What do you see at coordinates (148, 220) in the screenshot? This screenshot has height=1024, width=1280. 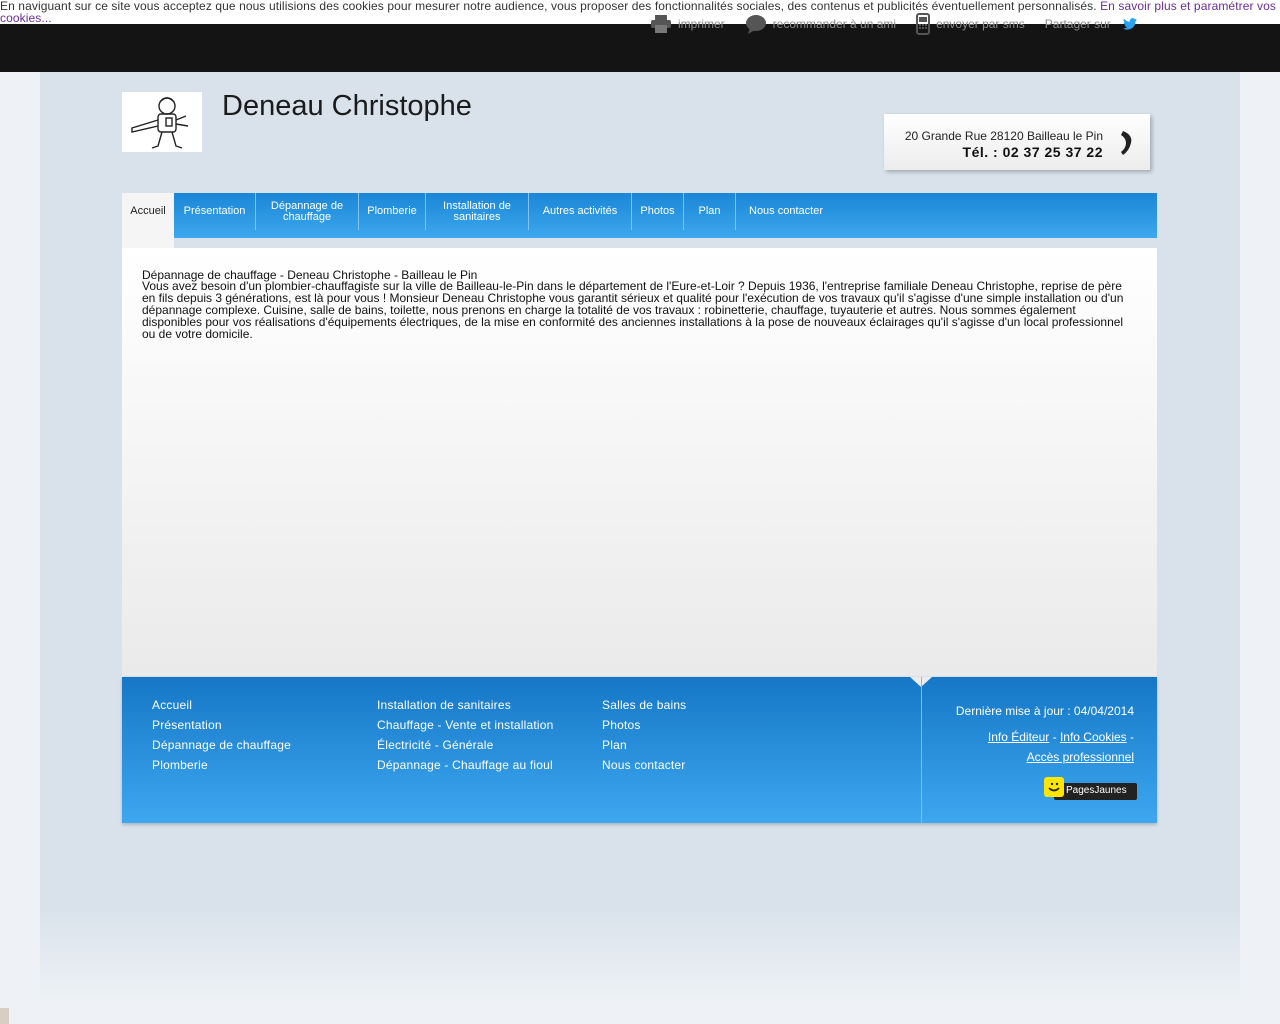 I see `nav-item-accueil: Accueil` at bounding box center [148, 220].